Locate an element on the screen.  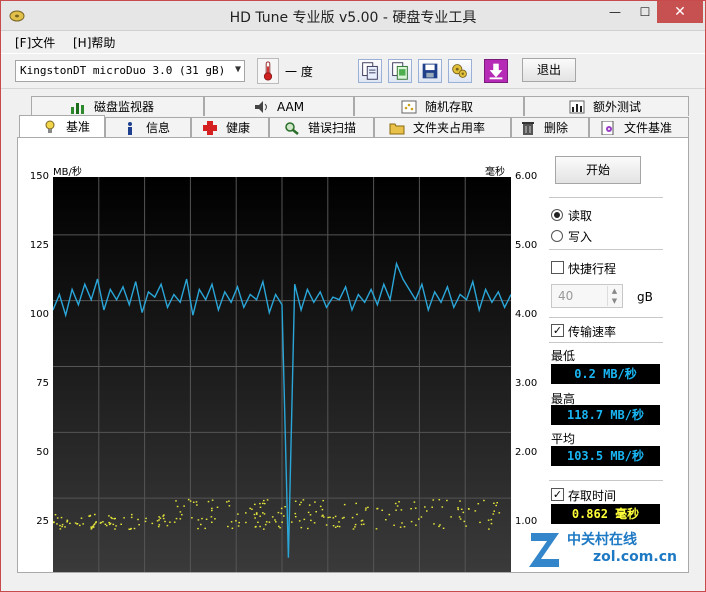
quick-stroke-input: 40 ▲ ▼ is located at coordinates (587, 296).